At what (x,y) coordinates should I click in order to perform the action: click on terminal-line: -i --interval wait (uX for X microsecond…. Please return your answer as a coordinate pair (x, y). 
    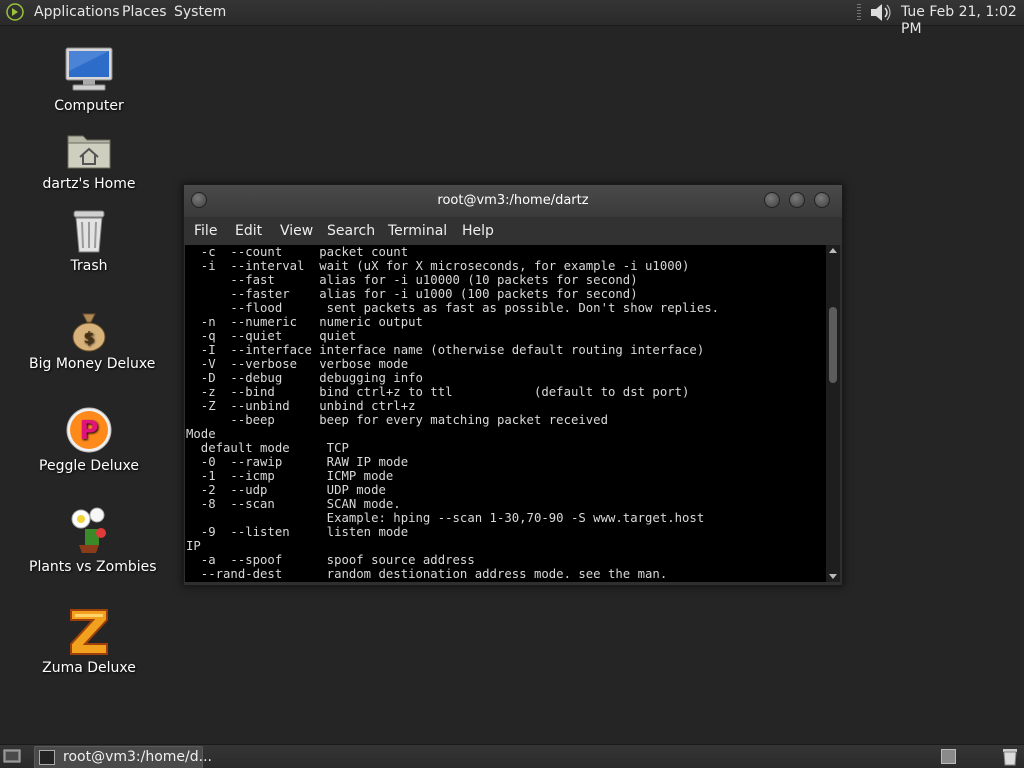
    Looking at the image, I should click on (438, 266).